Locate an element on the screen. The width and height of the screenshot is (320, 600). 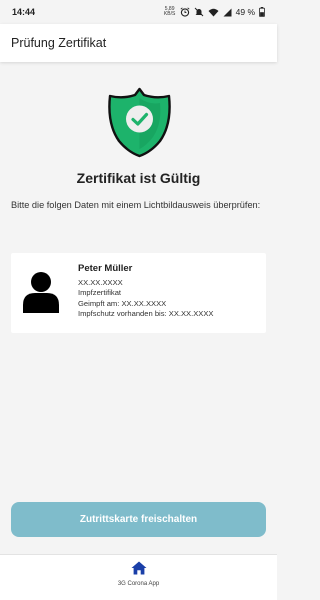
person-name: Peter Müller is located at coordinates (105, 268).